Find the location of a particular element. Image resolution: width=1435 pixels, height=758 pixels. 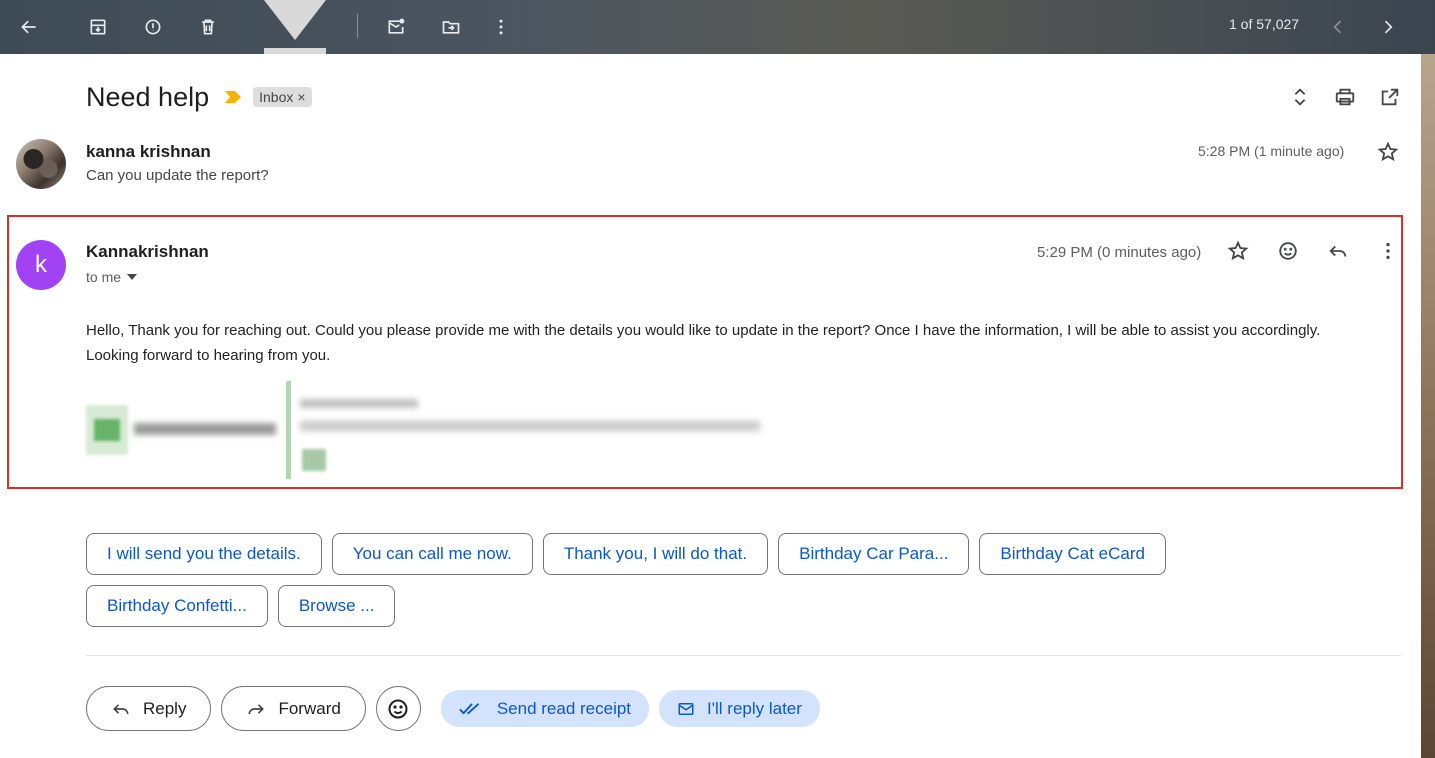

mark-unread-button is located at coordinates (396, 27).